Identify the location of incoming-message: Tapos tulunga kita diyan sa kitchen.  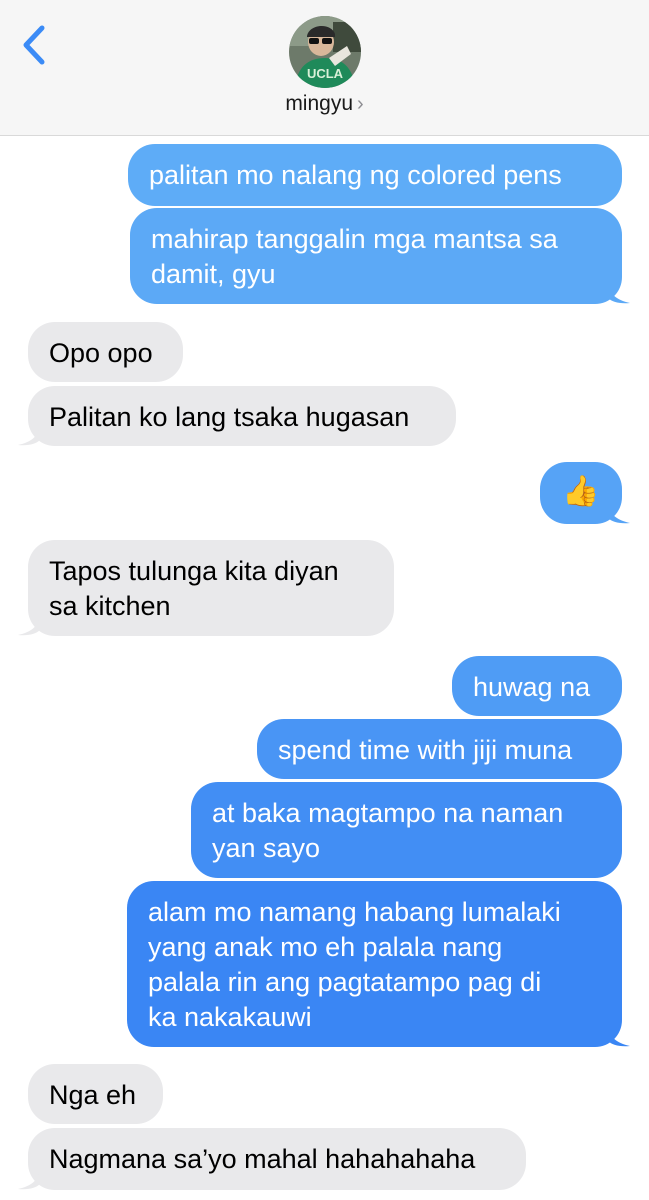
(211, 588).